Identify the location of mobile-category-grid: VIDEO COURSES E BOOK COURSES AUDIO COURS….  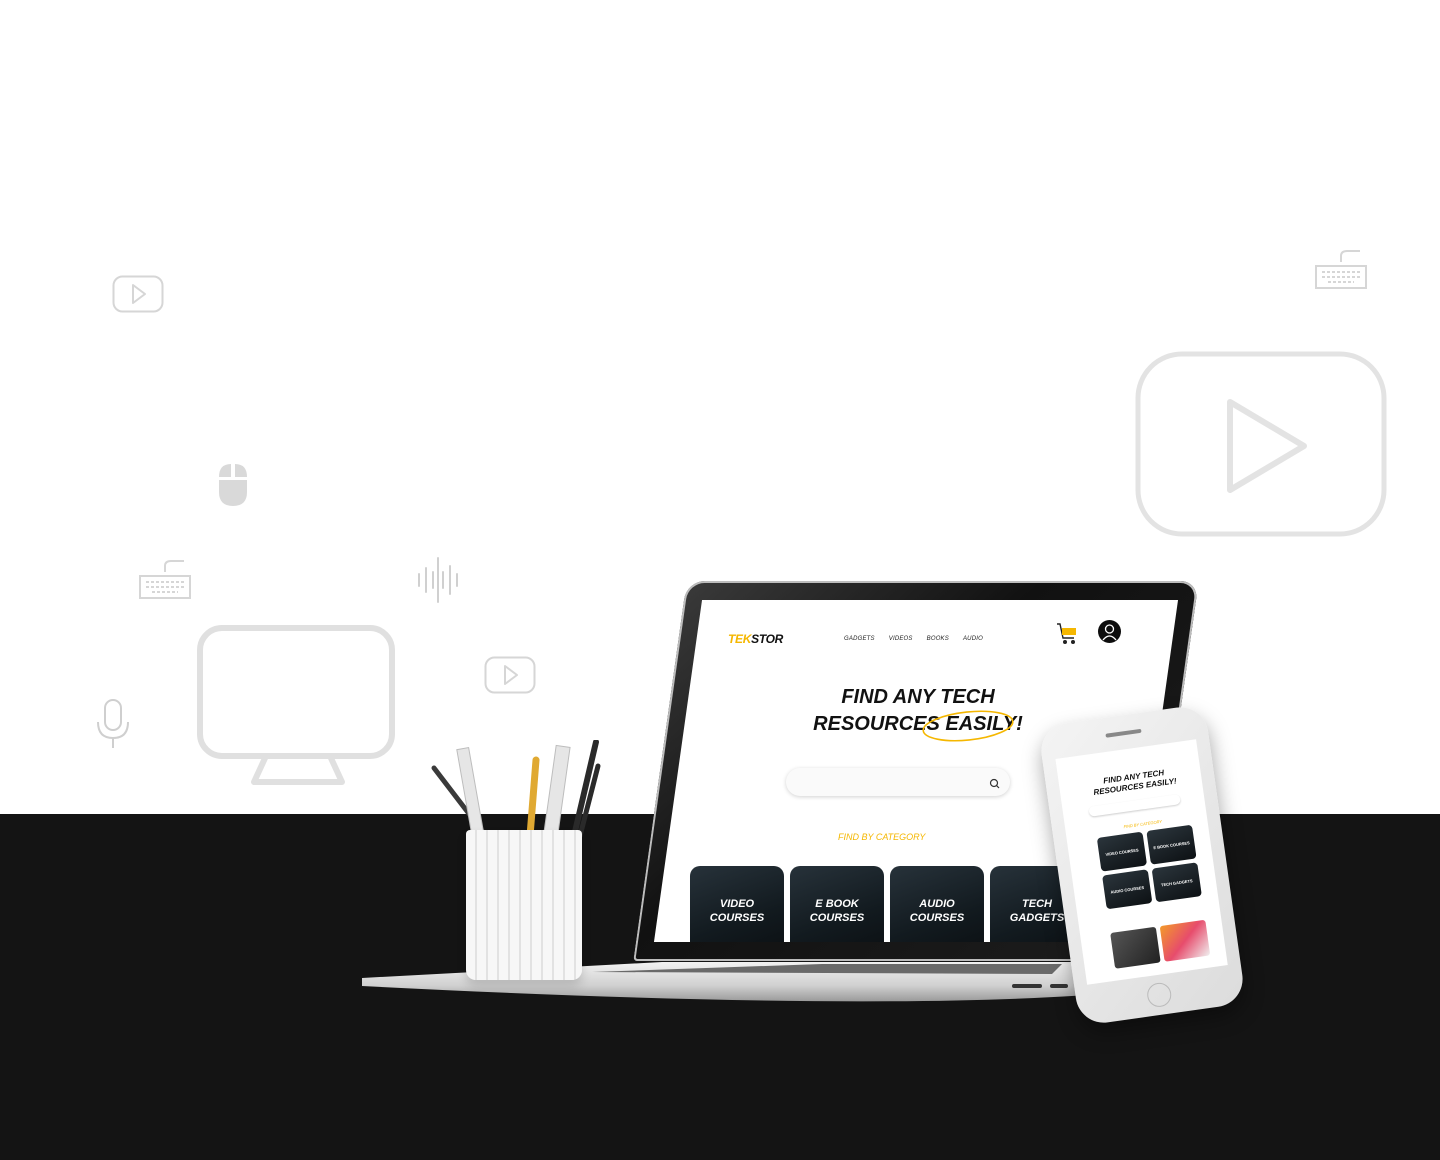
(1149, 867).